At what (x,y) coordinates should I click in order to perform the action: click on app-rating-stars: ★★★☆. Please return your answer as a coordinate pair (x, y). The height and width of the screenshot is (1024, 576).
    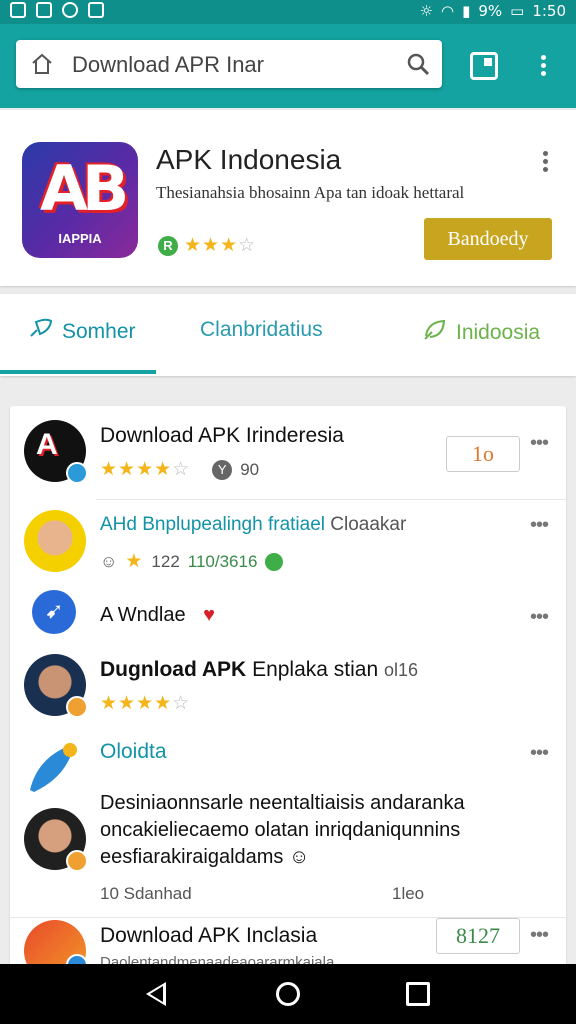
    Looking at the image, I should click on (220, 245).